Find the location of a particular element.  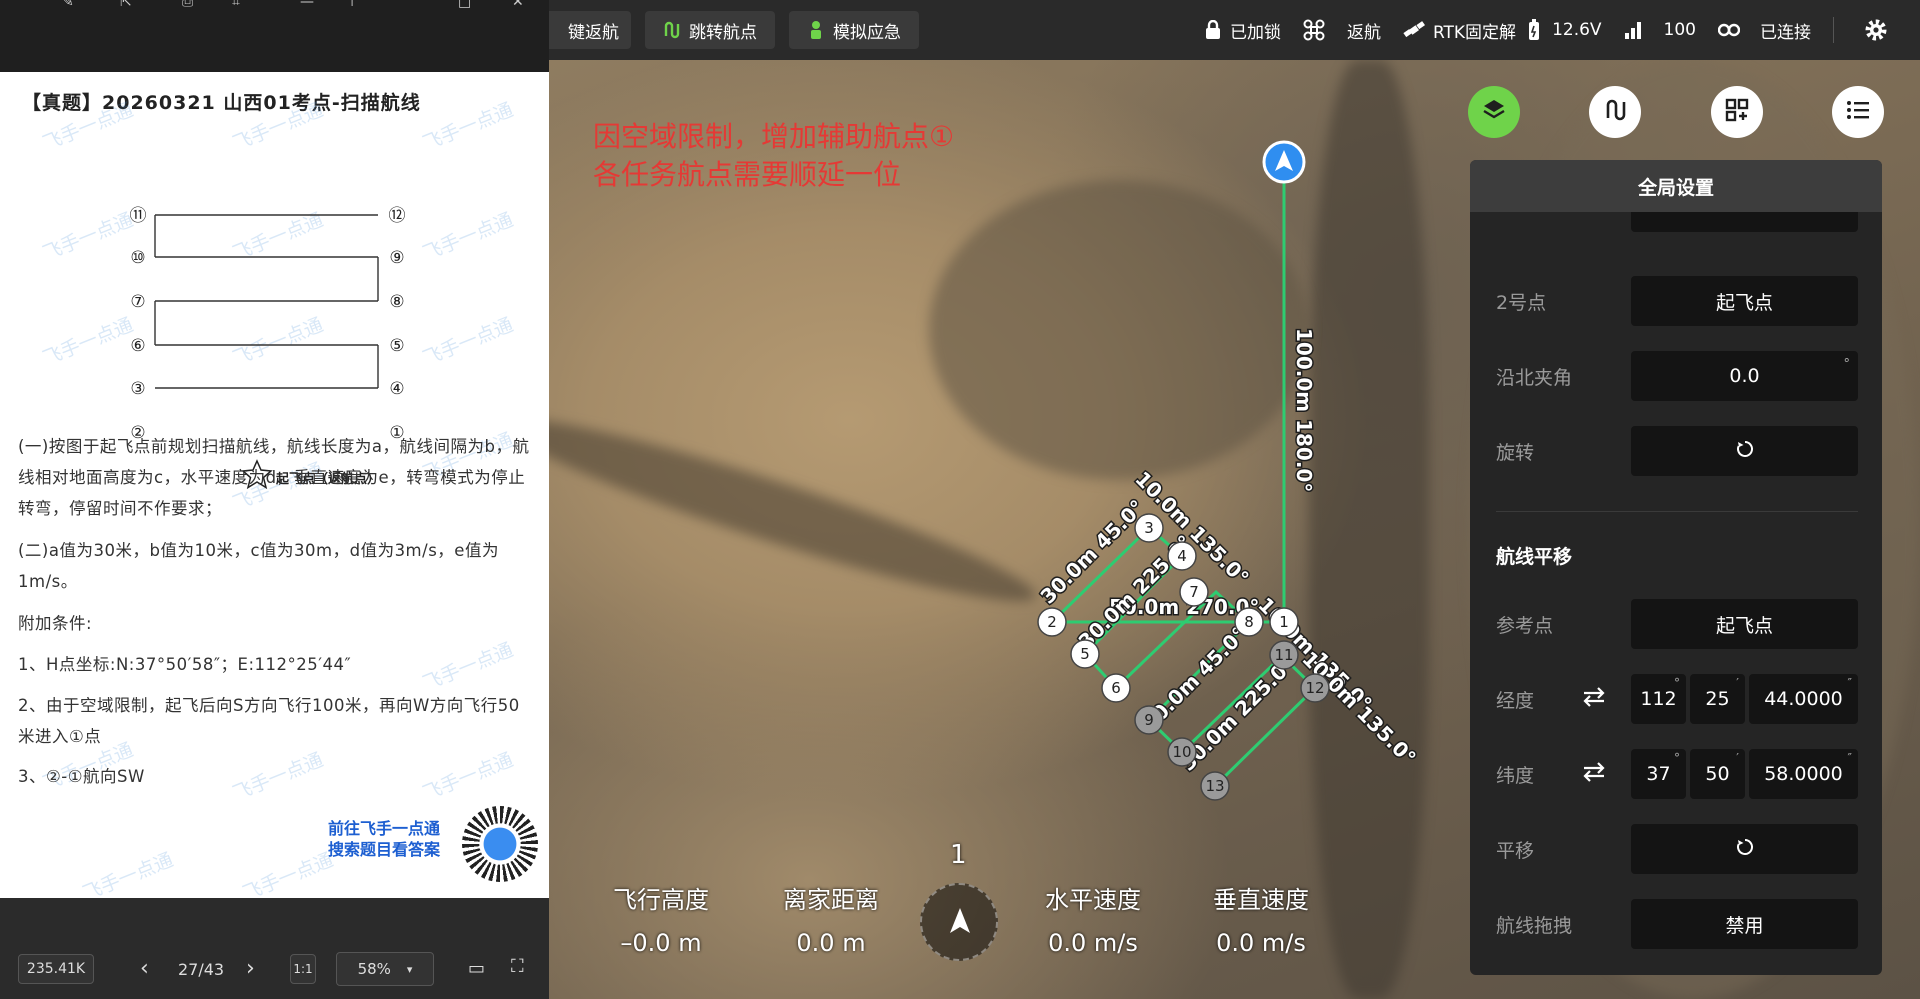

waypoint-marker: 6 is located at coordinates (1116, 688).